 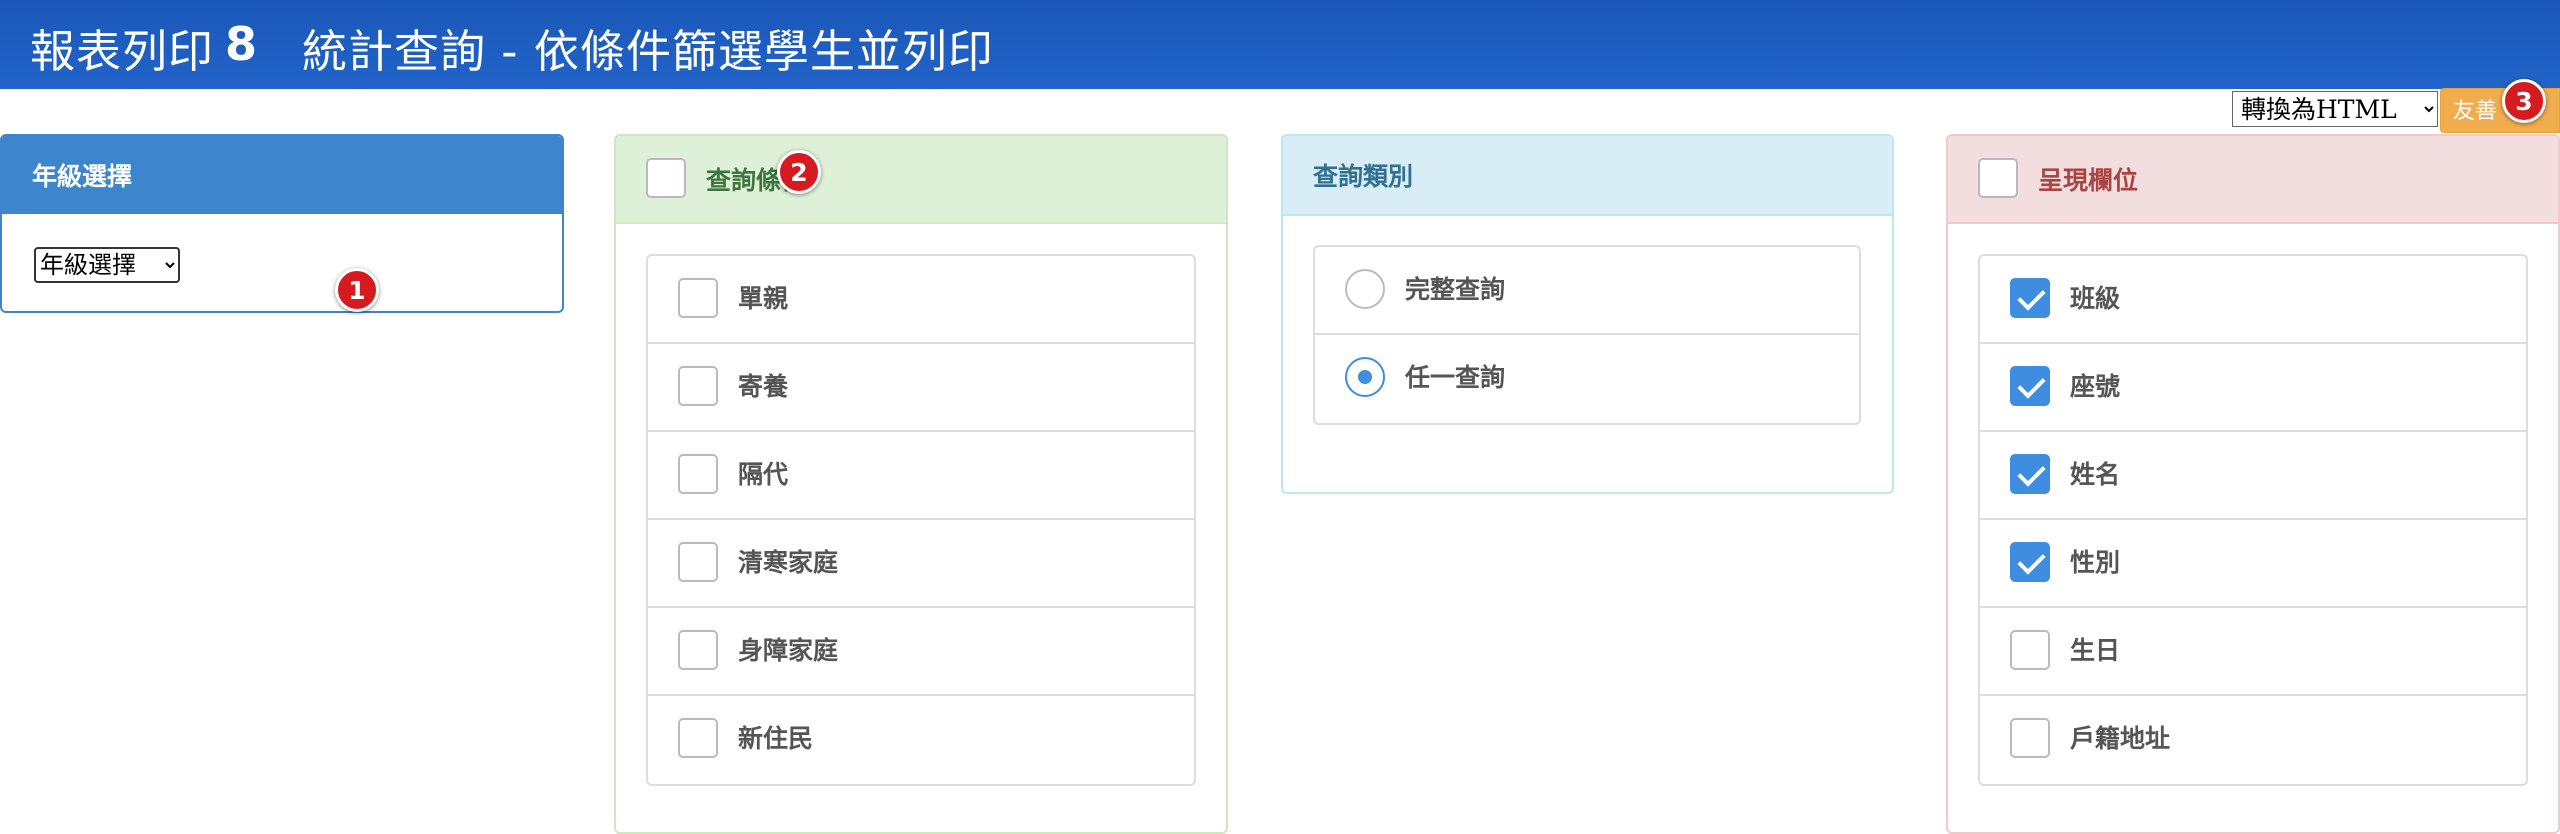 What do you see at coordinates (2095, 386) in the screenshot?
I see `column-label: 座號` at bounding box center [2095, 386].